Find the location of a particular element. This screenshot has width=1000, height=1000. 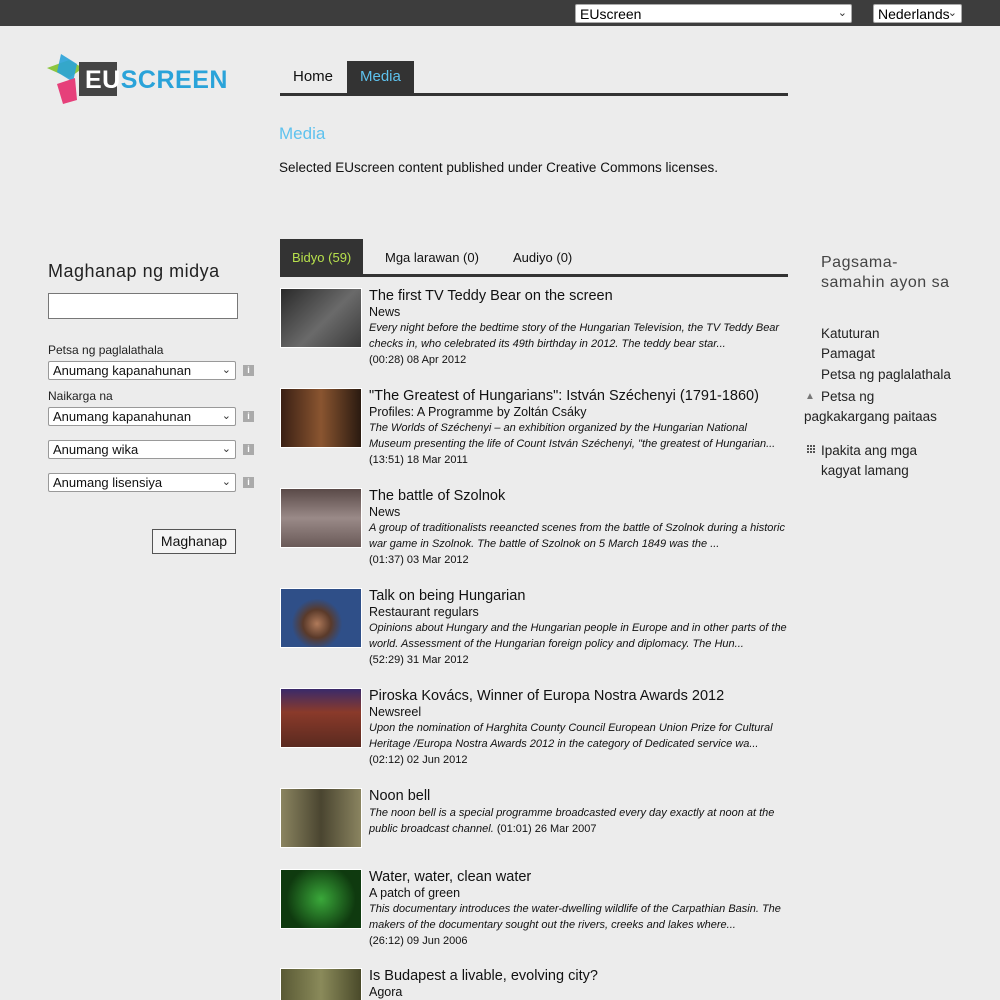

result-meta: (26:12) 09 Jun 2006 is located at coordinates (418, 941).